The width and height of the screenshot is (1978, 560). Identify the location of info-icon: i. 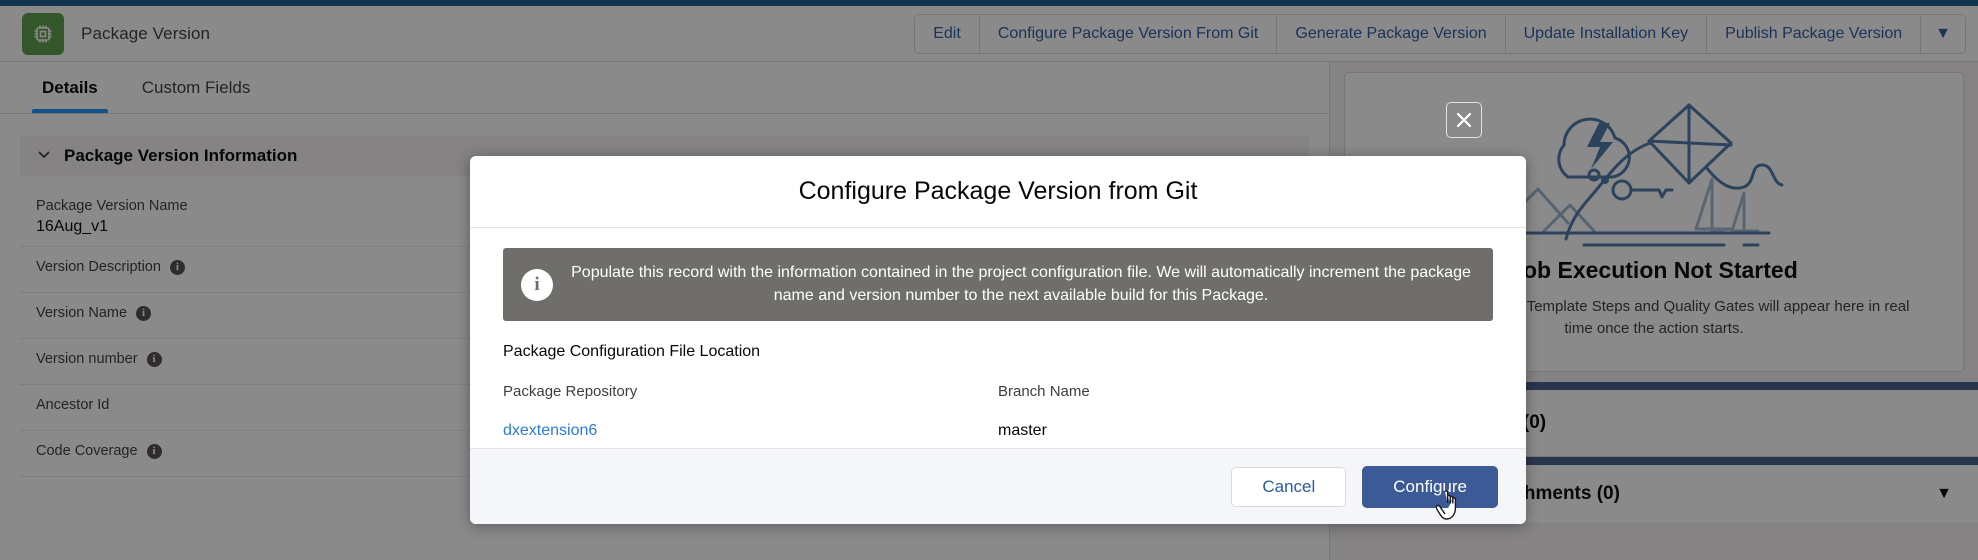
(537, 284).